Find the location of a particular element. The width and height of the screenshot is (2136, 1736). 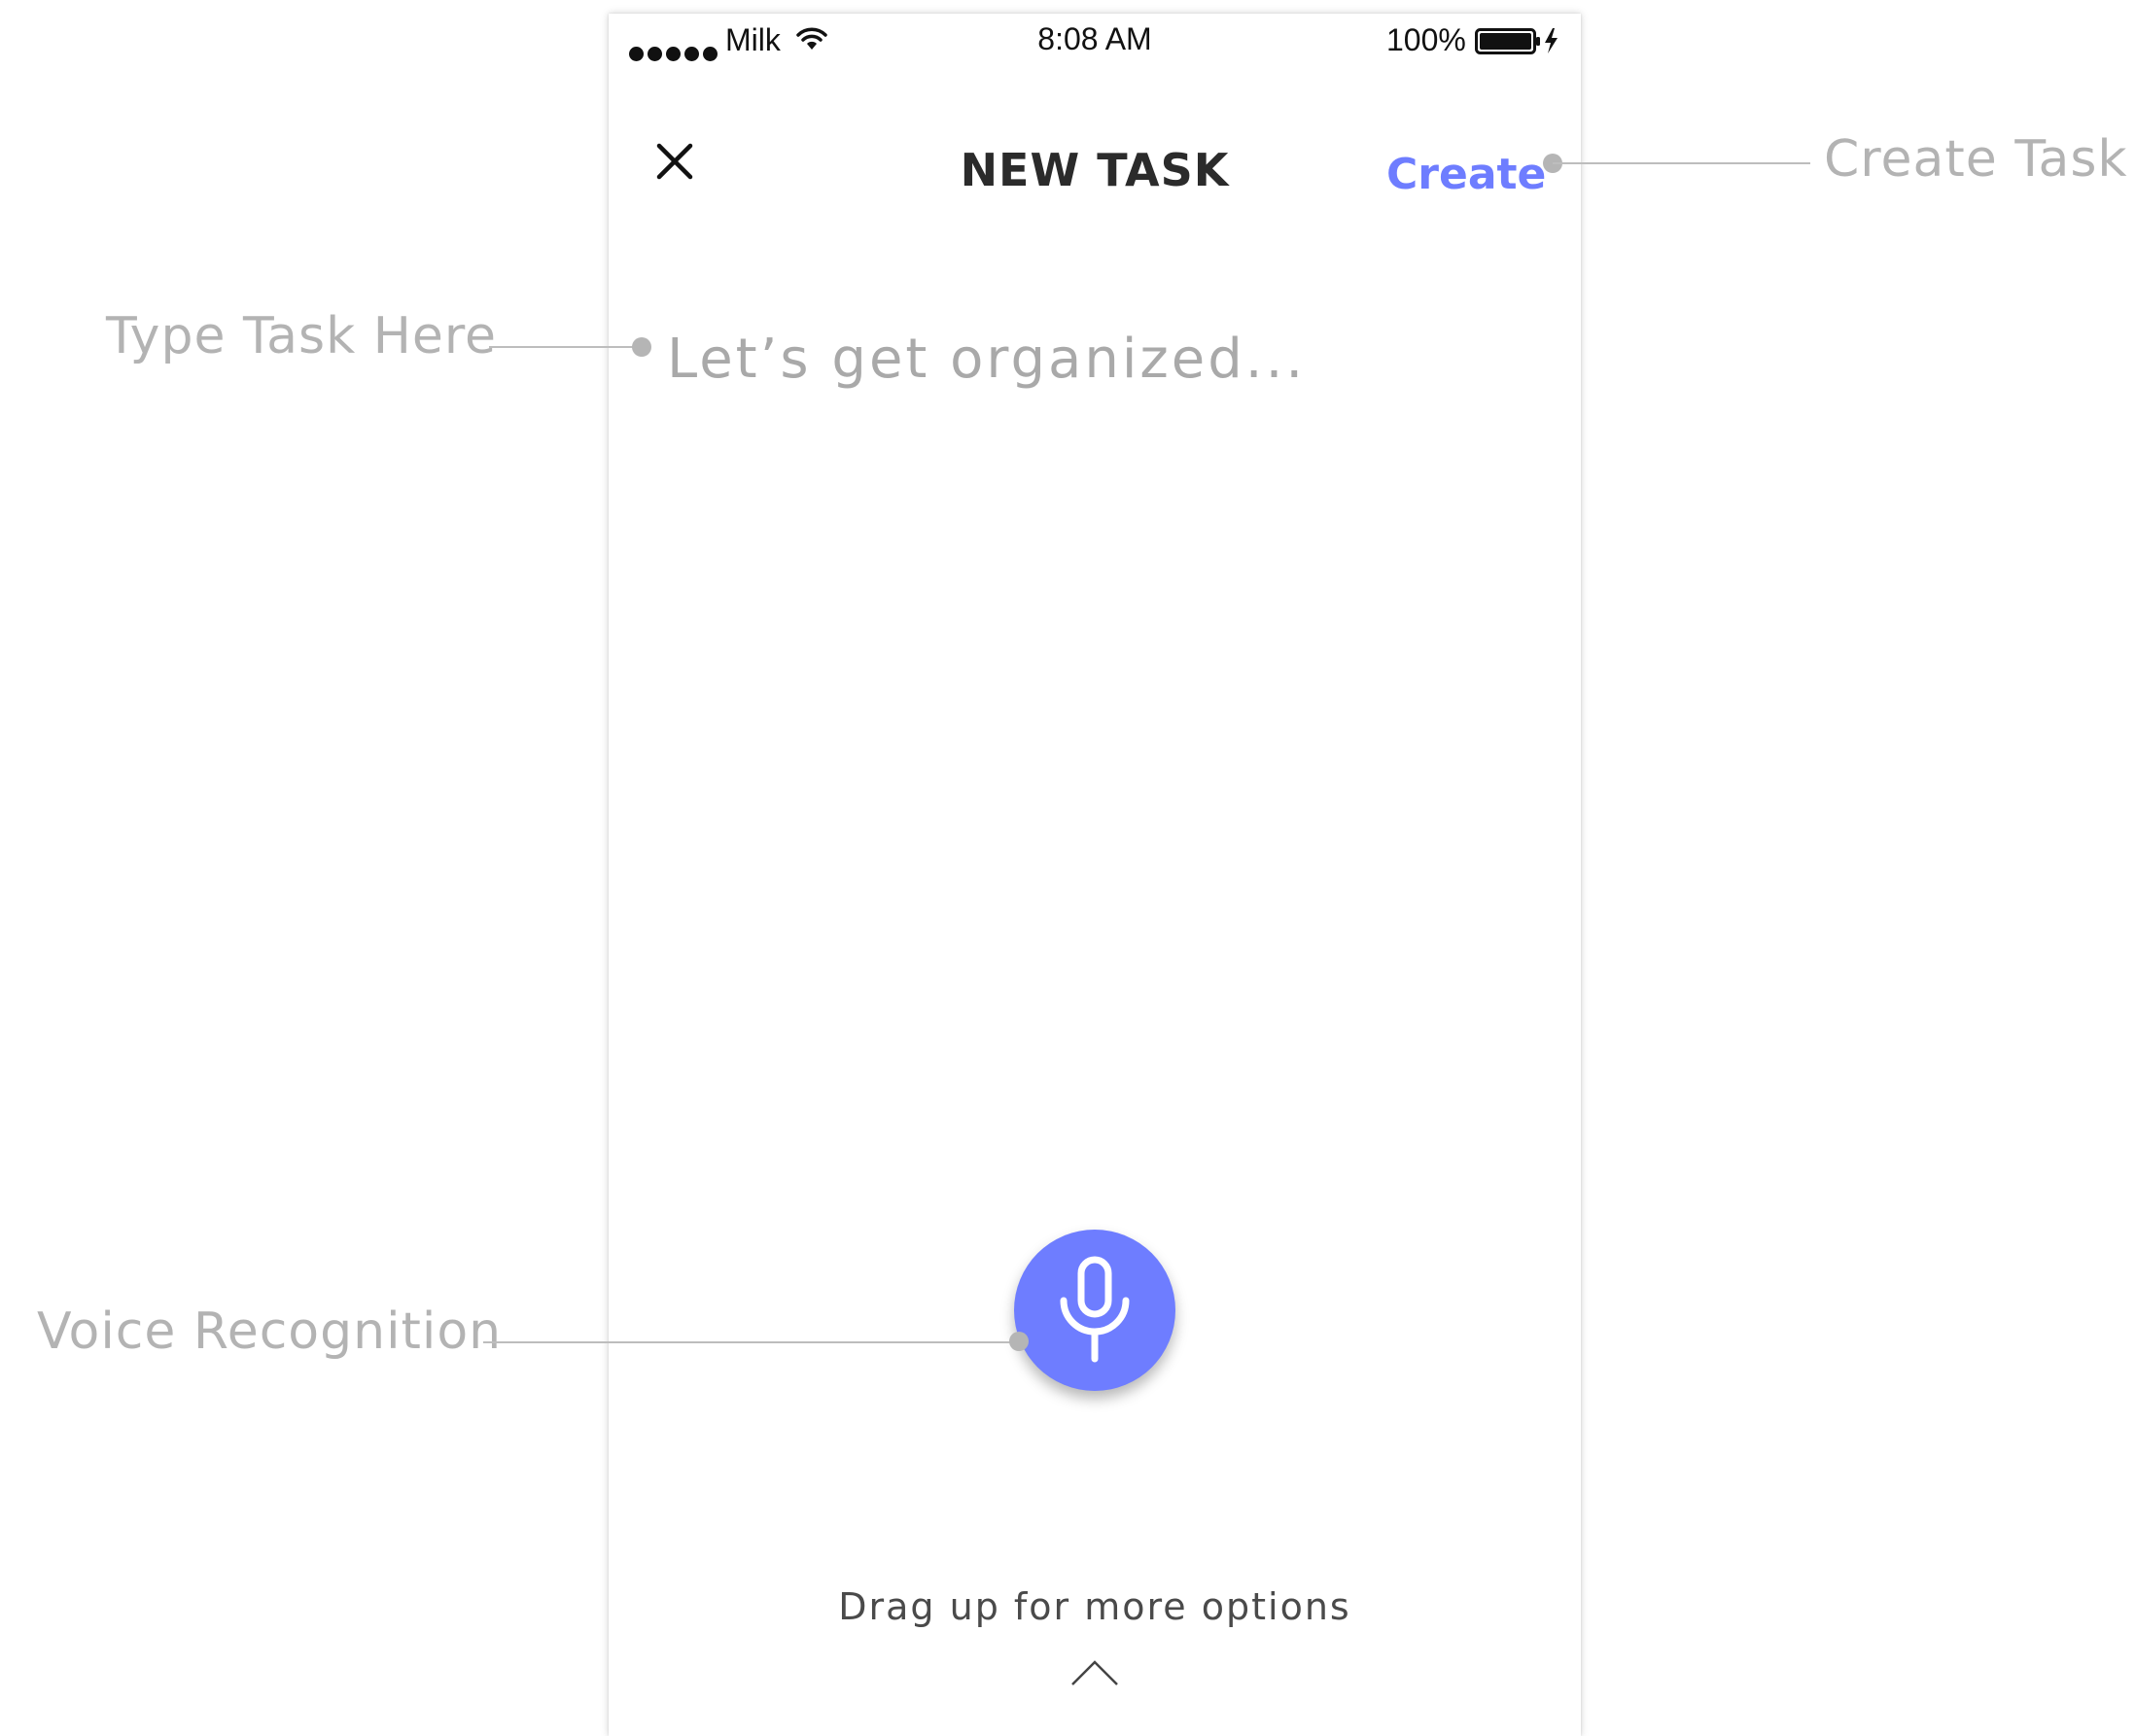

annotation-line-create is located at coordinates (1681, 163).